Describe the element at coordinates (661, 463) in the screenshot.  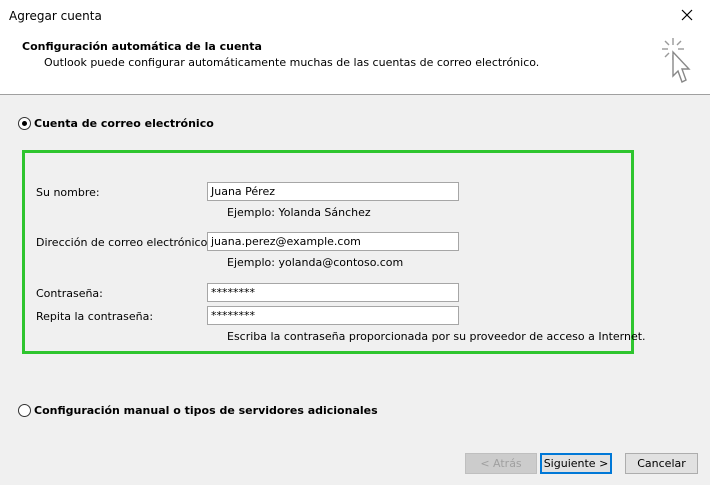
I see `cancel-button: Cancelar` at that location.